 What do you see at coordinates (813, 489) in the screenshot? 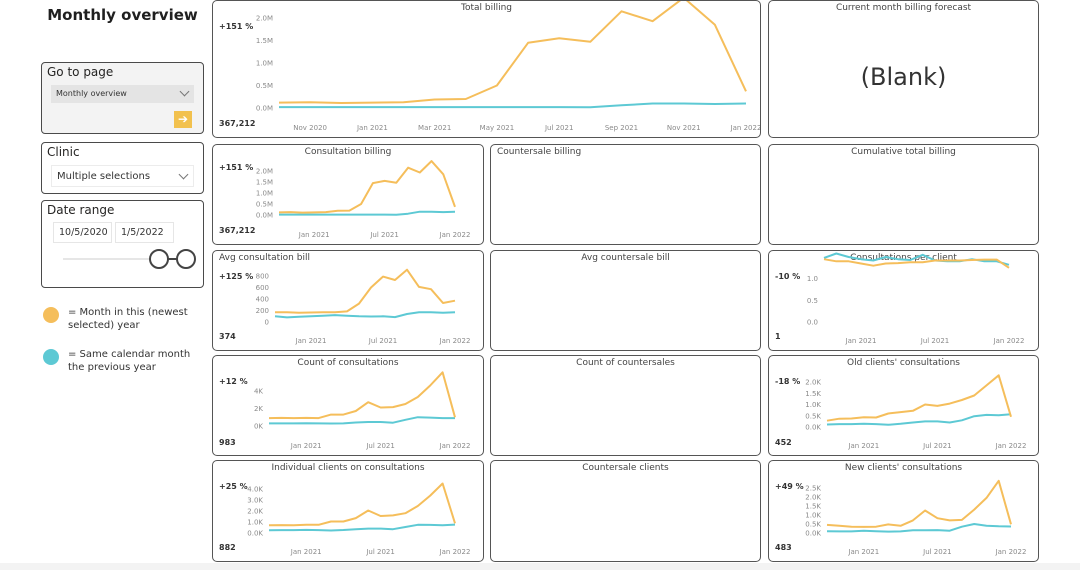
I see `y-tick-label: 2.5K` at bounding box center [813, 489].